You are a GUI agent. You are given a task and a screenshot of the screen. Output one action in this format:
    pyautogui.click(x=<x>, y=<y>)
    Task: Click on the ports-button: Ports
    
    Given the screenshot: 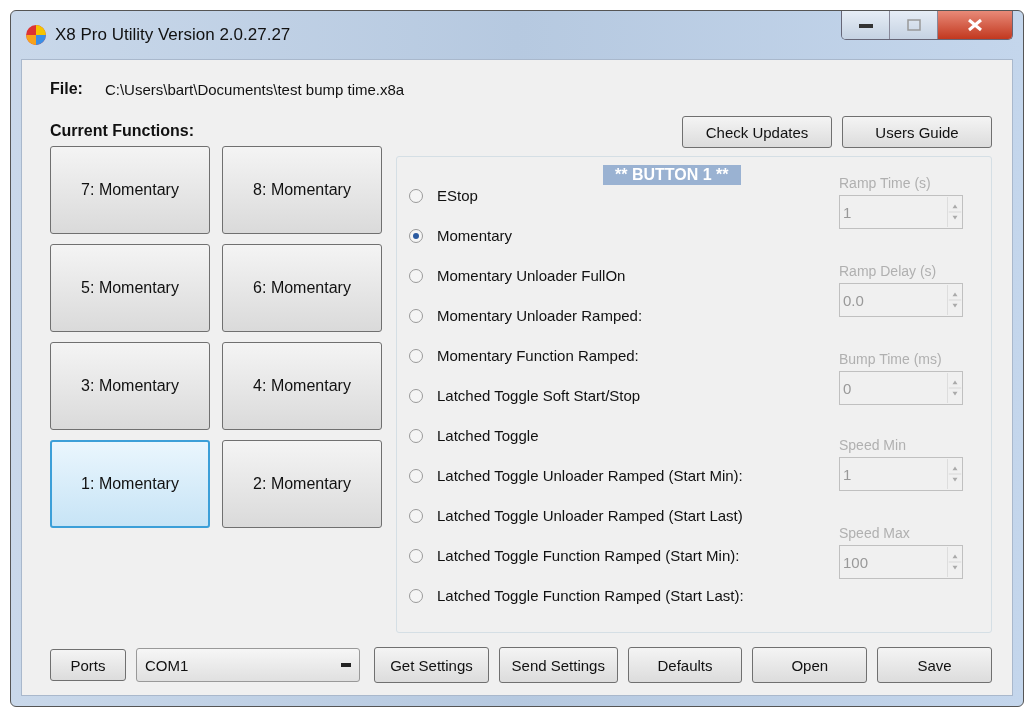 What is the action you would take?
    pyautogui.click(x=88, y=665)
    